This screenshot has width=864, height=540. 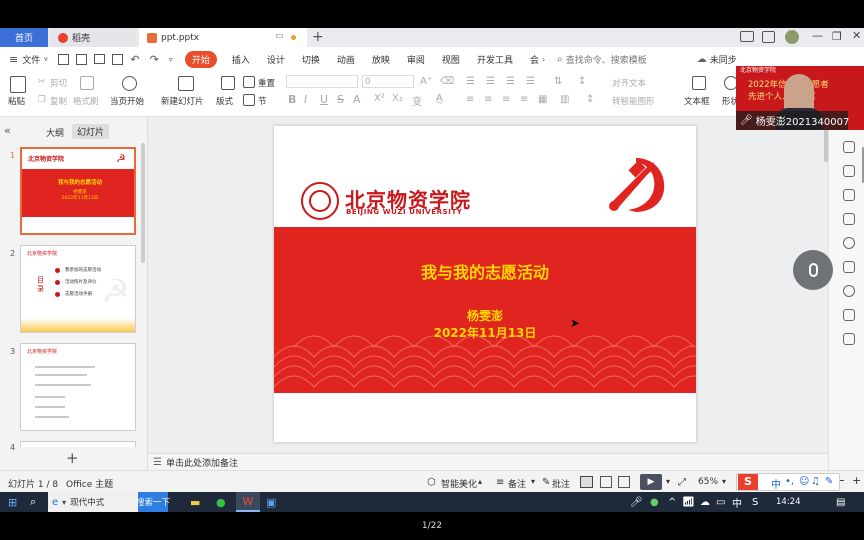 What do you see at coordinates (530, 81) in the screenshot?
I see `outdent-icon: ☰` at bounding box center [530, 81].